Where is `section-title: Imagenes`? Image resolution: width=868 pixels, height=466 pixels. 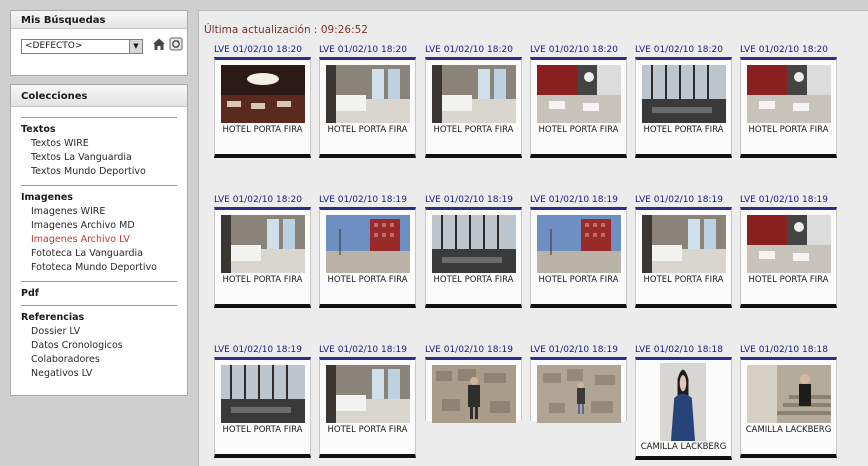 section-title: Imagenes is located at coordinates (99, 197).